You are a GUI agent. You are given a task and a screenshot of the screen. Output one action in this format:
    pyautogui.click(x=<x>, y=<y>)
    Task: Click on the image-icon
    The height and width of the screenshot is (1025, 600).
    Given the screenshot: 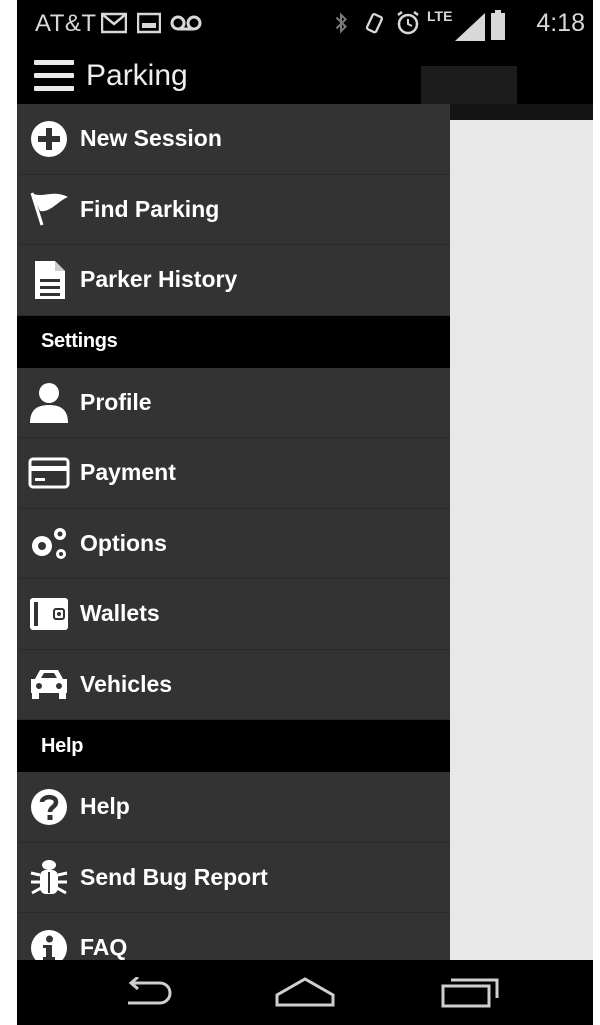 What is the action you would take?
    pyautogui.click(x=149, y=23)
    